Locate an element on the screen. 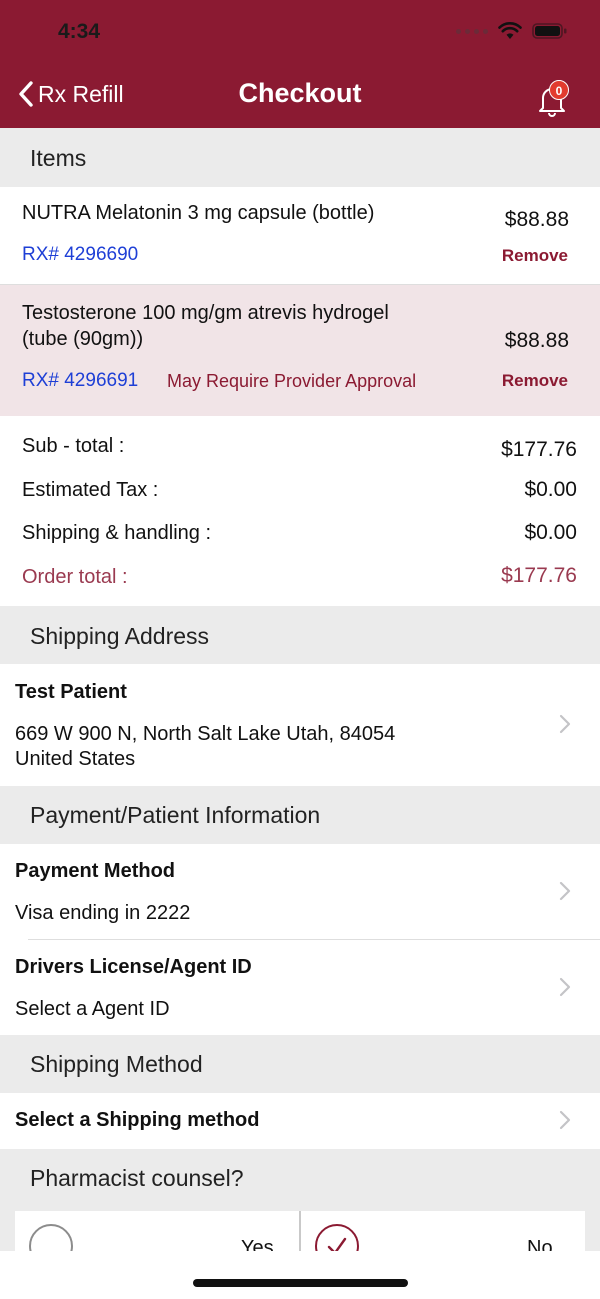  payment-section-title: Payment/Patient Information is located at coordinates (175, 815).